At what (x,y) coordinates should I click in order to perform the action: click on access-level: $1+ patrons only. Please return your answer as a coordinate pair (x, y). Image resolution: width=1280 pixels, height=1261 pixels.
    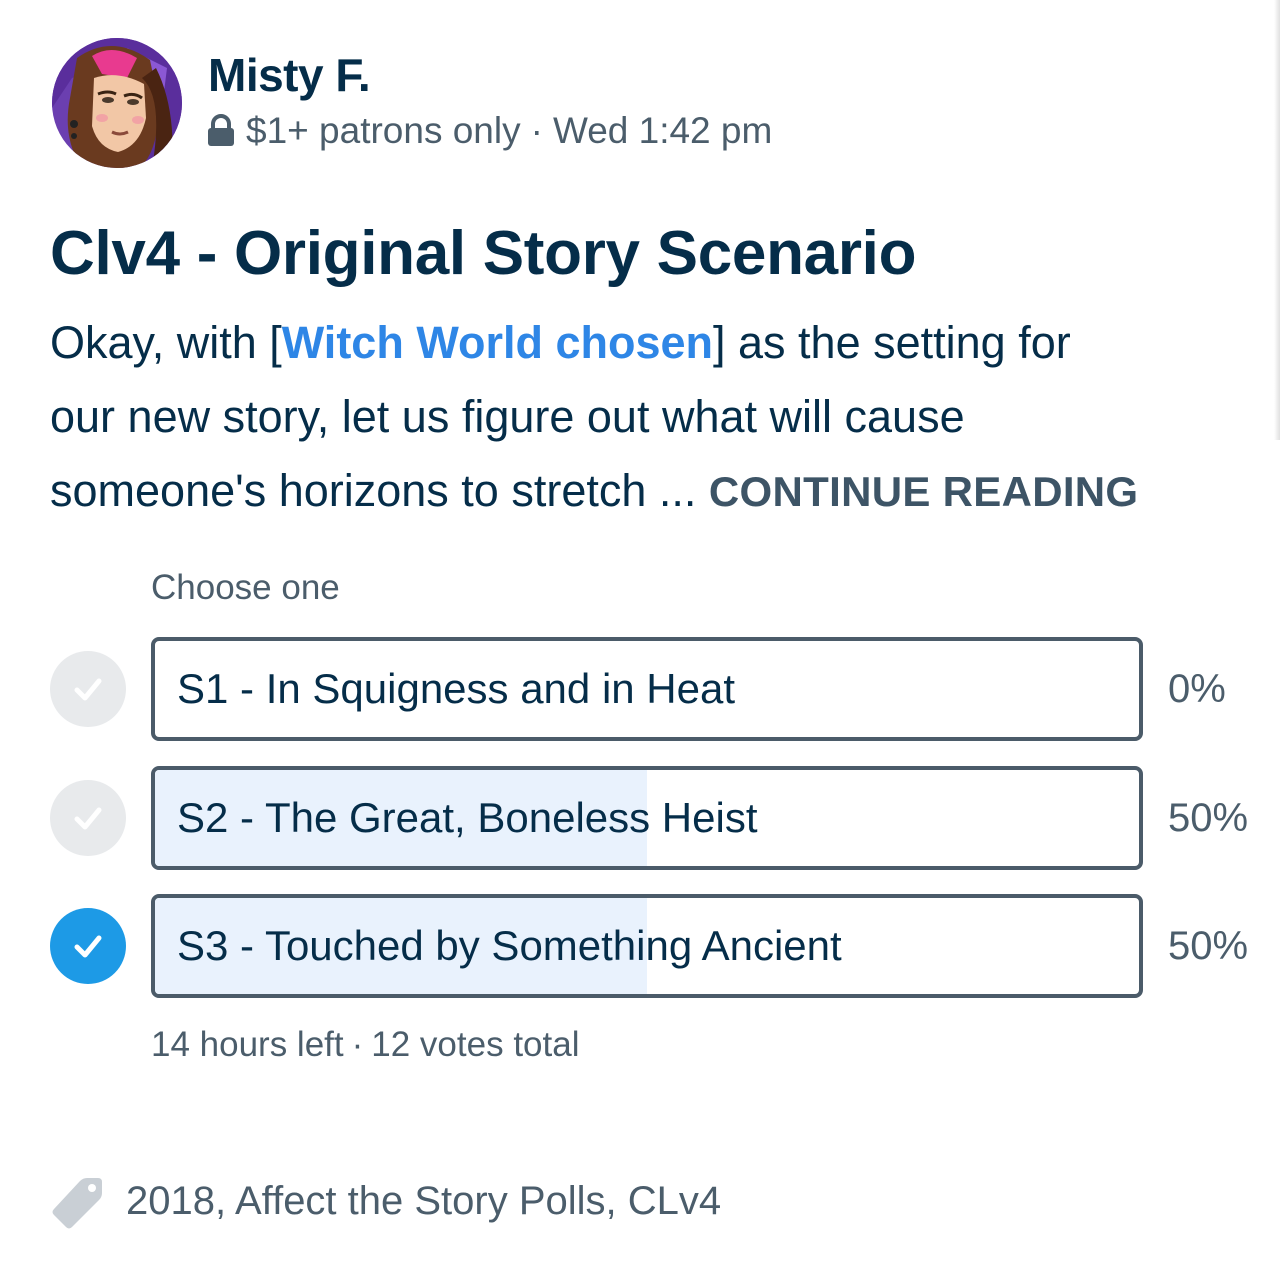
    Looking at the image, I should click on (383, 130).